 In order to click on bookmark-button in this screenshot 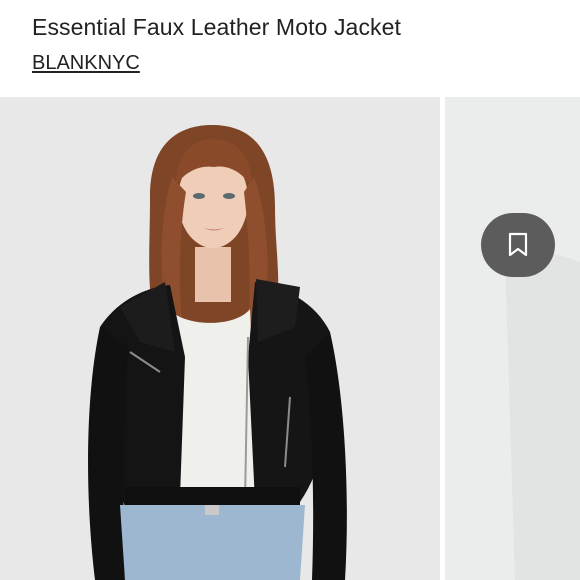, I will do `click(518, 245)`.